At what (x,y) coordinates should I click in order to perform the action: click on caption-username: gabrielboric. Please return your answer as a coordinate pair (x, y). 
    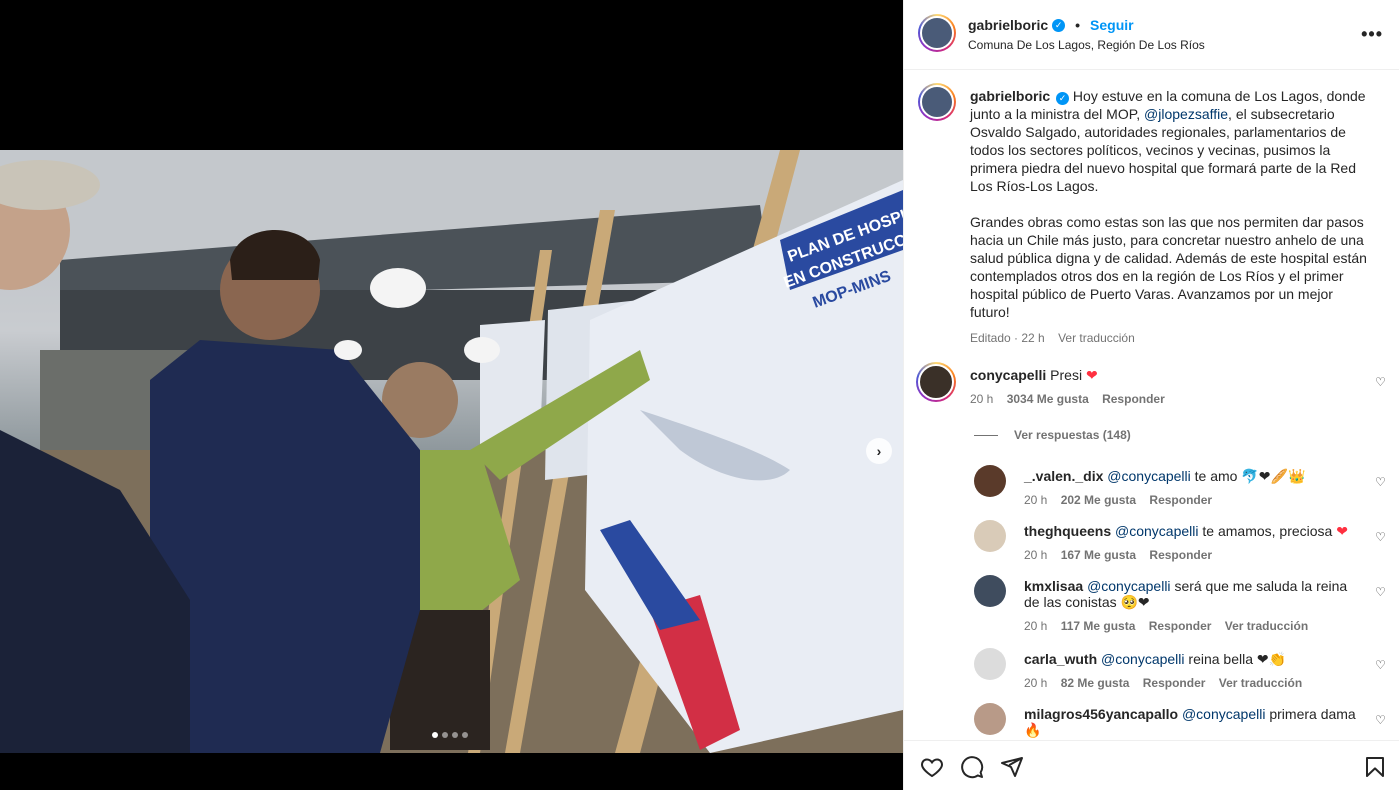
    Looking at the image, I should click on (1010, 96).